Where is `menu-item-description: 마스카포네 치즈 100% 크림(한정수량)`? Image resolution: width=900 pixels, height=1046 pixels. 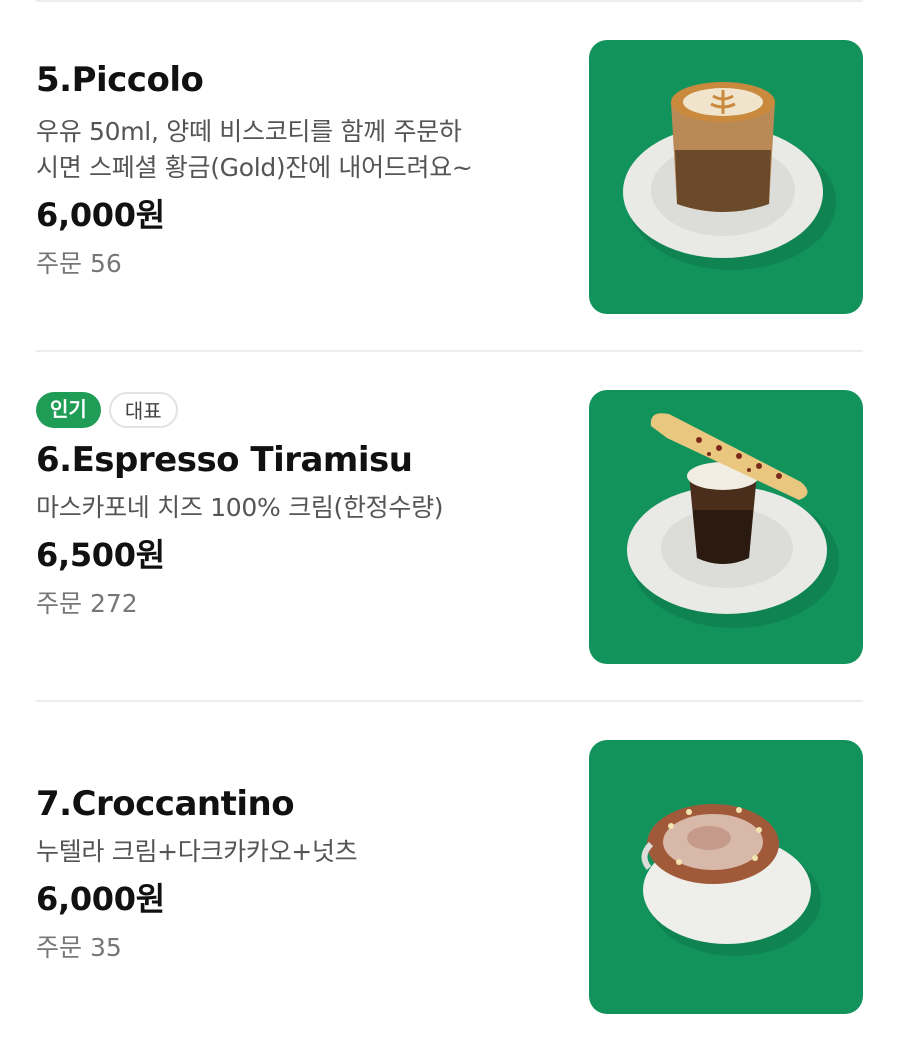 menu-item-description: 마스카포네 치즈 100% 크림(한정수량) is located at coordinates (301, 508).